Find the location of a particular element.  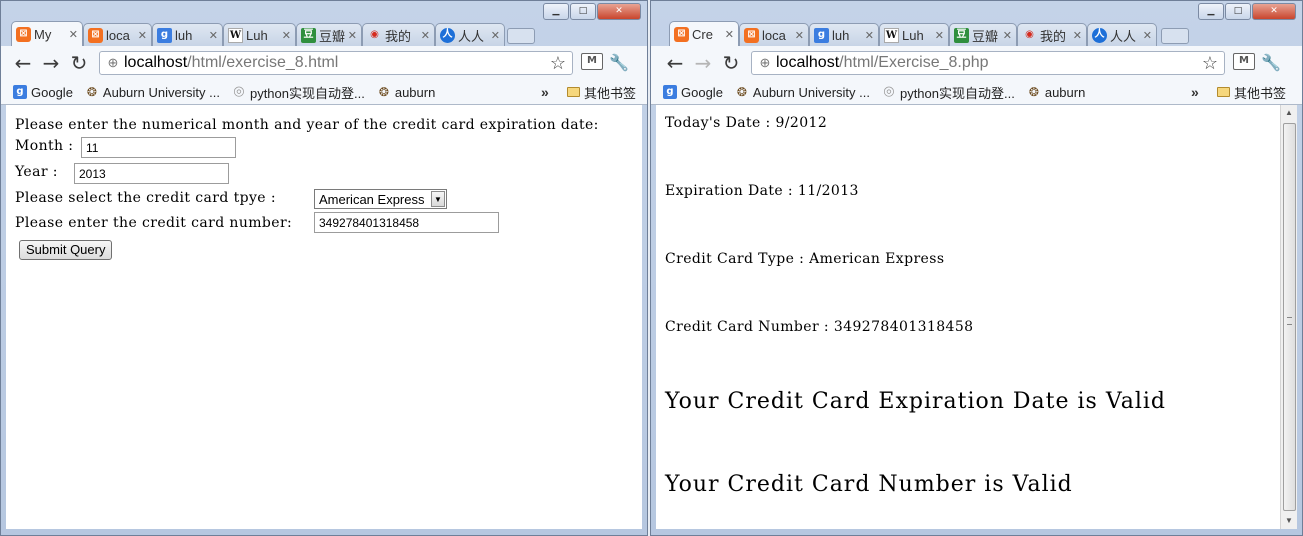

tab-title: 我的 is located at coordinates (398, 36).